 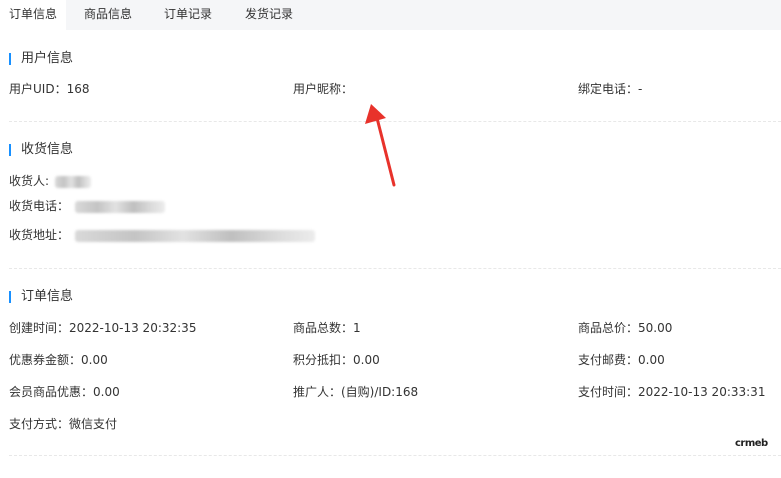 What do you see at coordinates (385, 151) in the screenshot?
I see `arrow-shaft` at bounding box center [385, 151].